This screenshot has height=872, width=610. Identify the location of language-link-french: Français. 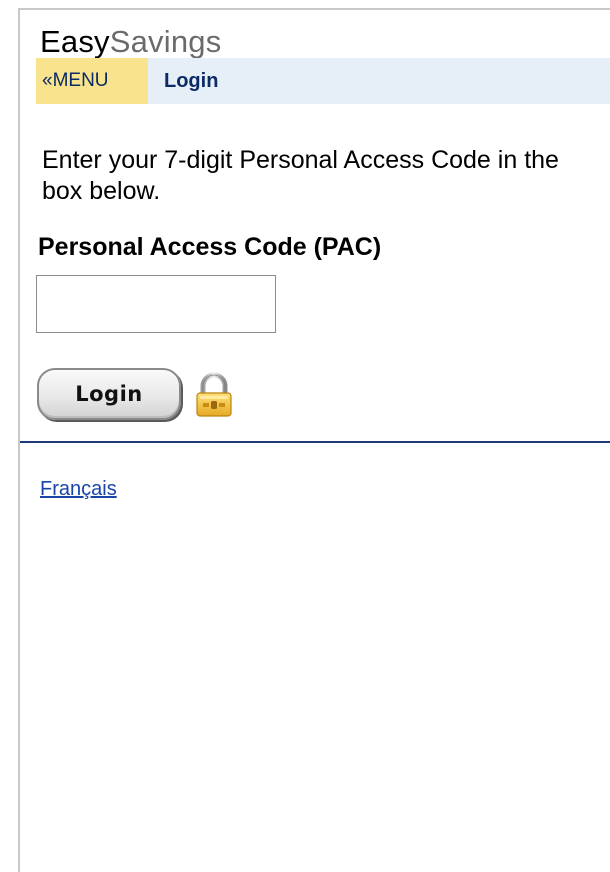
(78, 489).